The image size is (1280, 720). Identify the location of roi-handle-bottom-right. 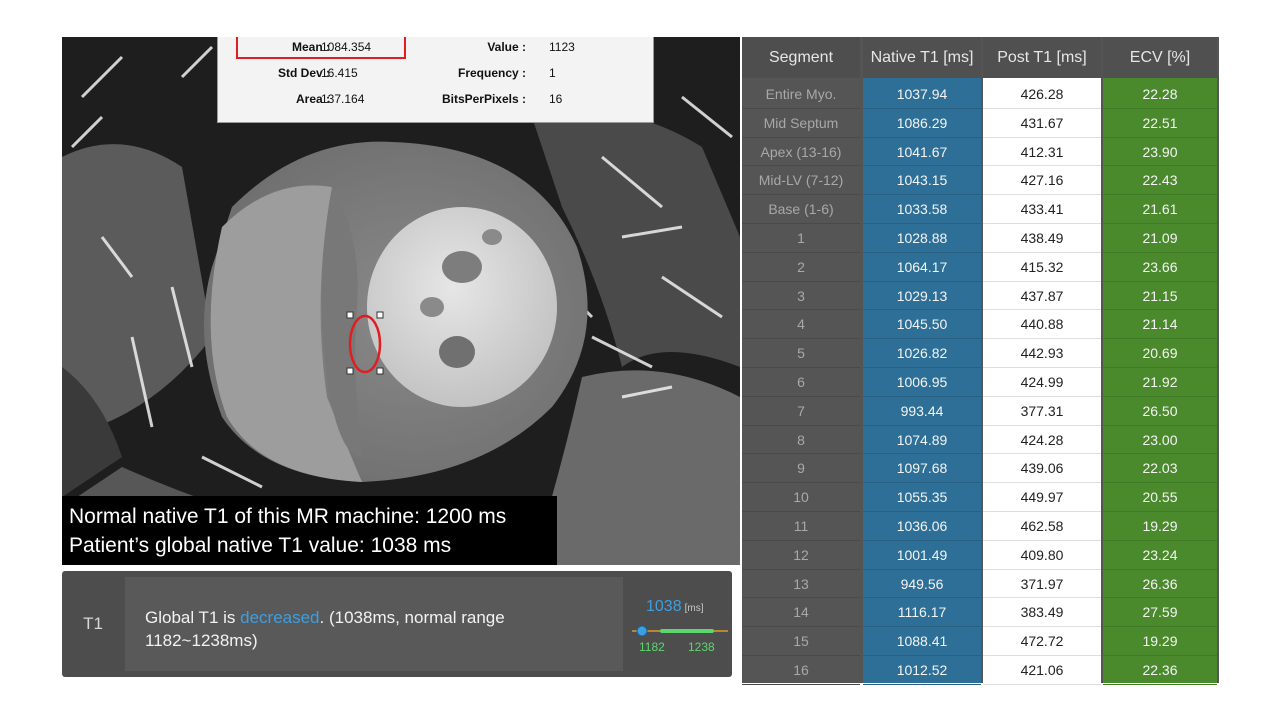
(380, 371).